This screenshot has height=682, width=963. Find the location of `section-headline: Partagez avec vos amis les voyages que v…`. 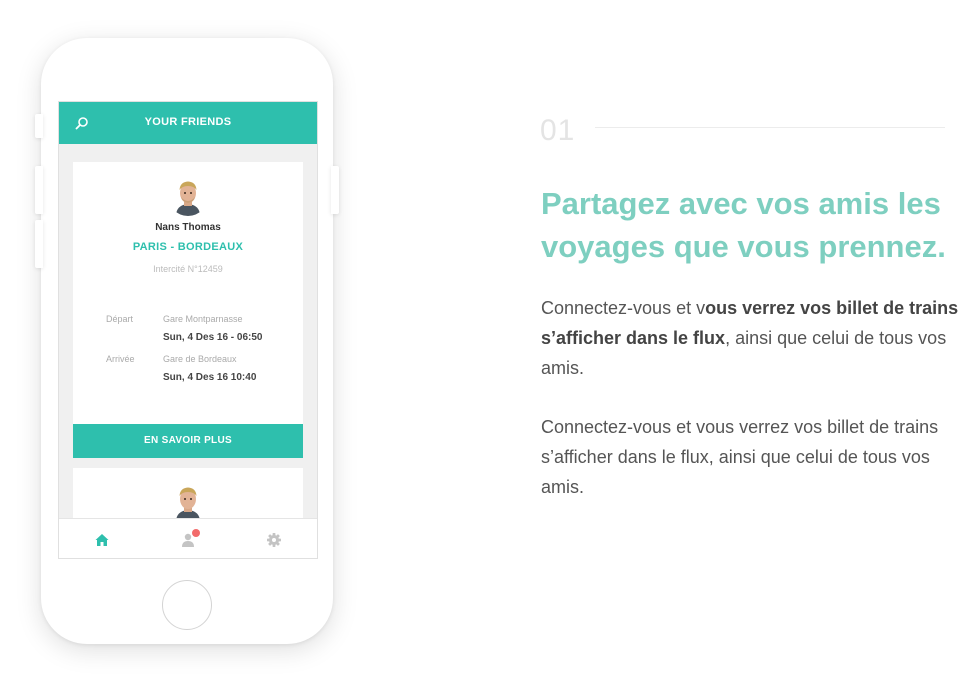

section-headline: Partagez avec vos amis les voyages que v… is located at coordinates (743, 225).